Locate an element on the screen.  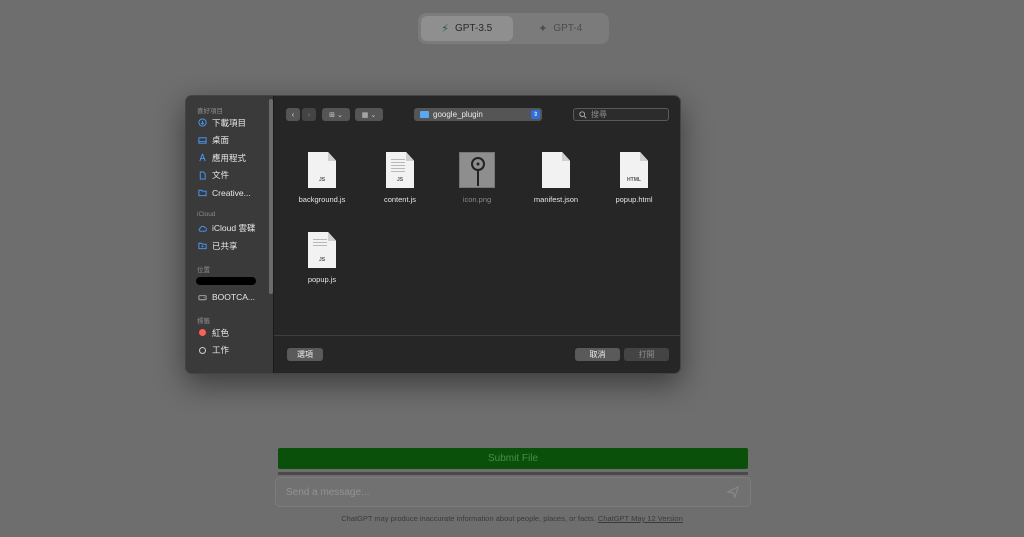
open-button: 打開 is located at coordinates (646, 354).